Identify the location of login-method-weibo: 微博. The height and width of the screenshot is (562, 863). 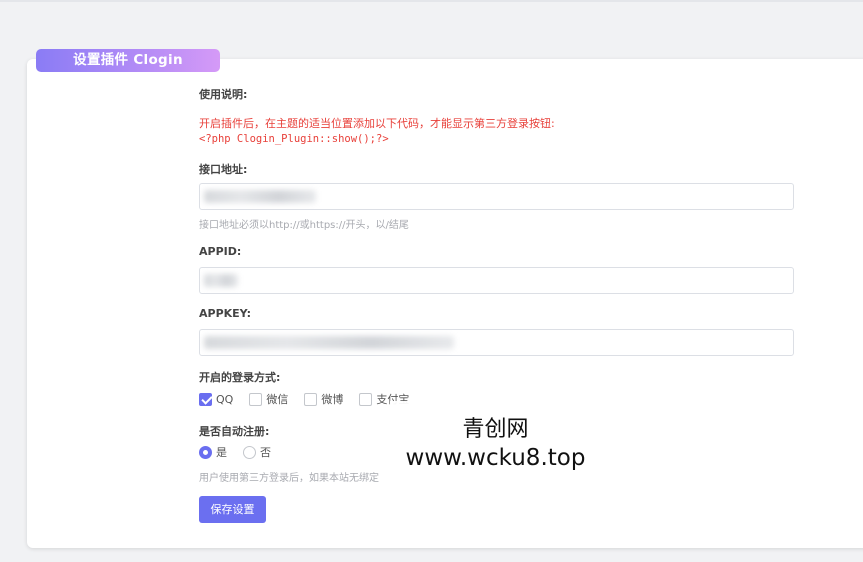
(323, 399).